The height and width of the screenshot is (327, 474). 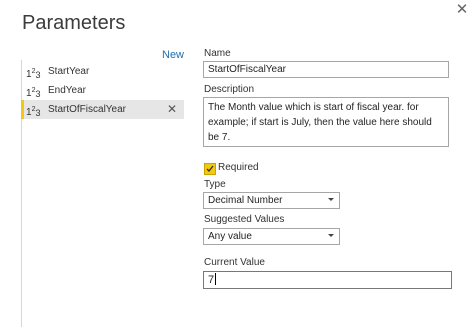 I want to click on type-dropdown: Decimal Number, so click(x=271, y=200).